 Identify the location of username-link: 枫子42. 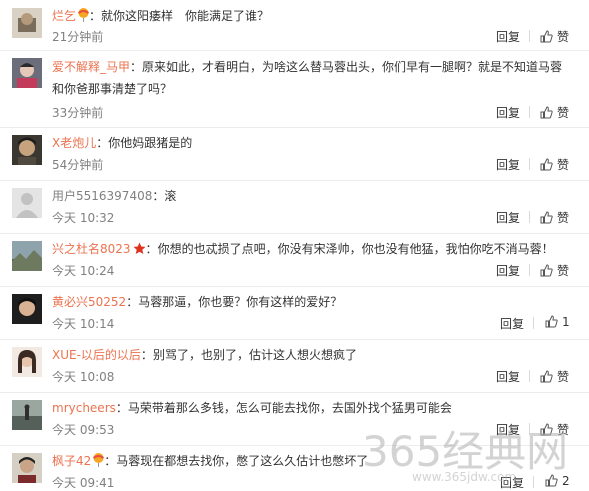
(71, 461).